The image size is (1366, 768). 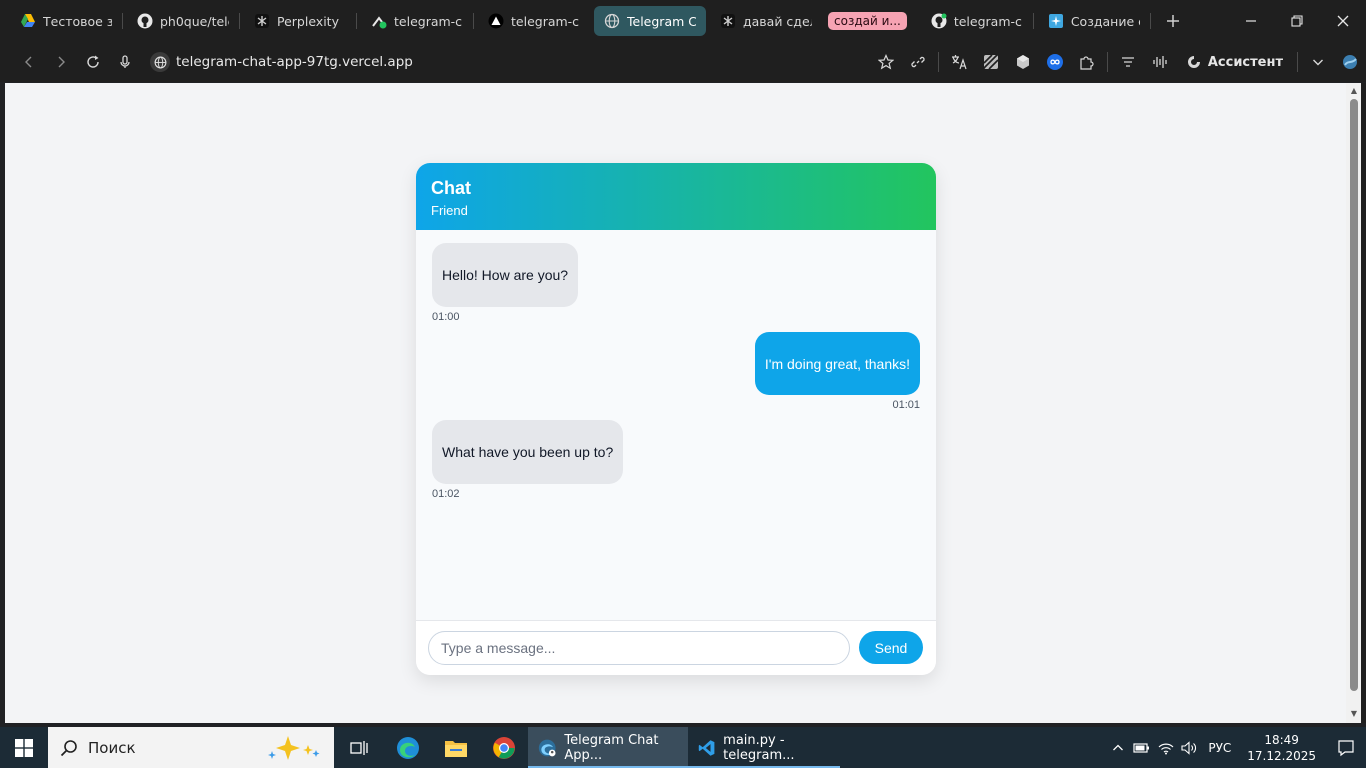 I want to click on page-scrollbar: ▲ ▼, so click(x=1353, y=403).